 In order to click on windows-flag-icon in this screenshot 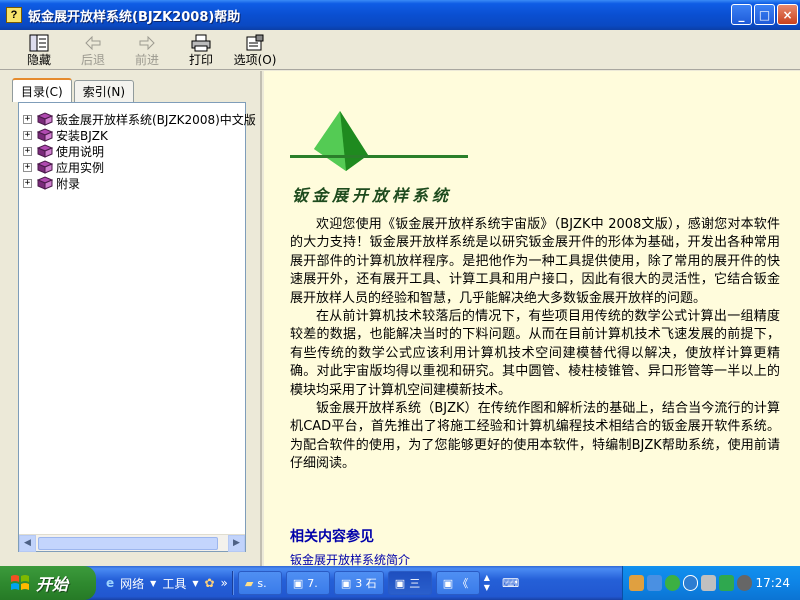, I will do `click(20, 582)`.